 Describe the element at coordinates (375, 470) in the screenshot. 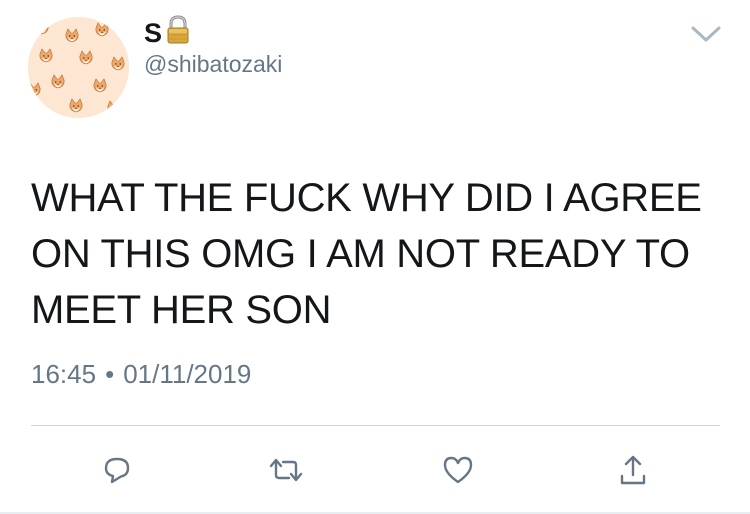

I see `action-bar` at that location.